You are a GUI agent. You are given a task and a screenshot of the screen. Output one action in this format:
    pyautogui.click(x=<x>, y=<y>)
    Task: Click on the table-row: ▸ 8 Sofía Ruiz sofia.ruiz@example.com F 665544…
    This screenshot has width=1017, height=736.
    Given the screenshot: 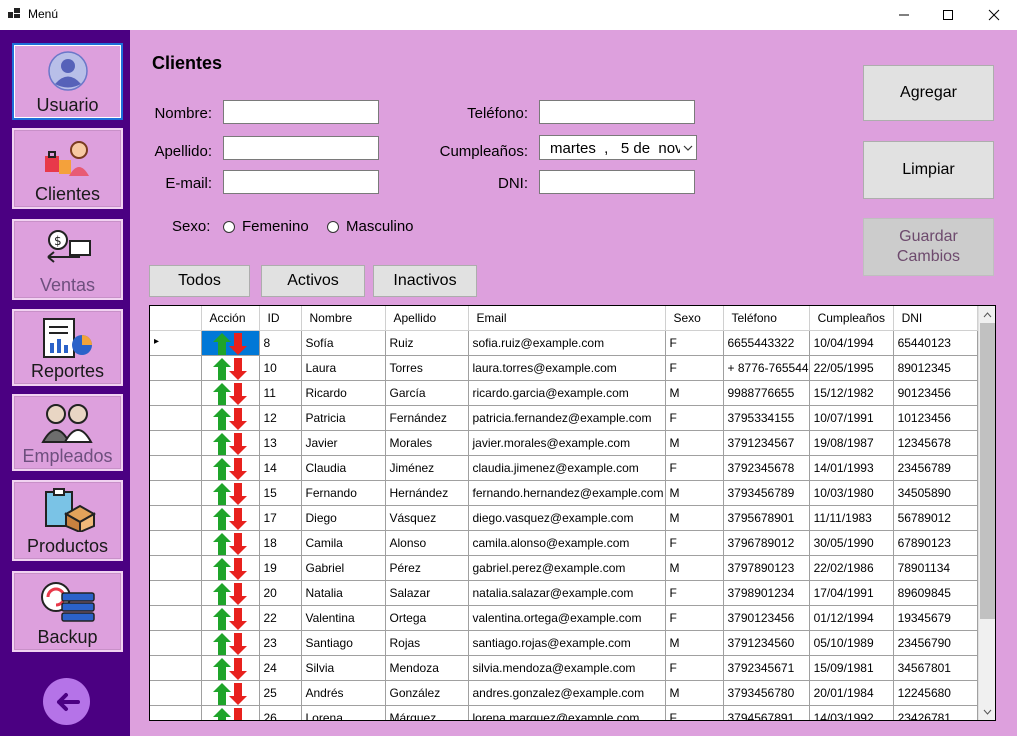 What is the action you would take?
    pyautogui.click(x=564, y=343)
    